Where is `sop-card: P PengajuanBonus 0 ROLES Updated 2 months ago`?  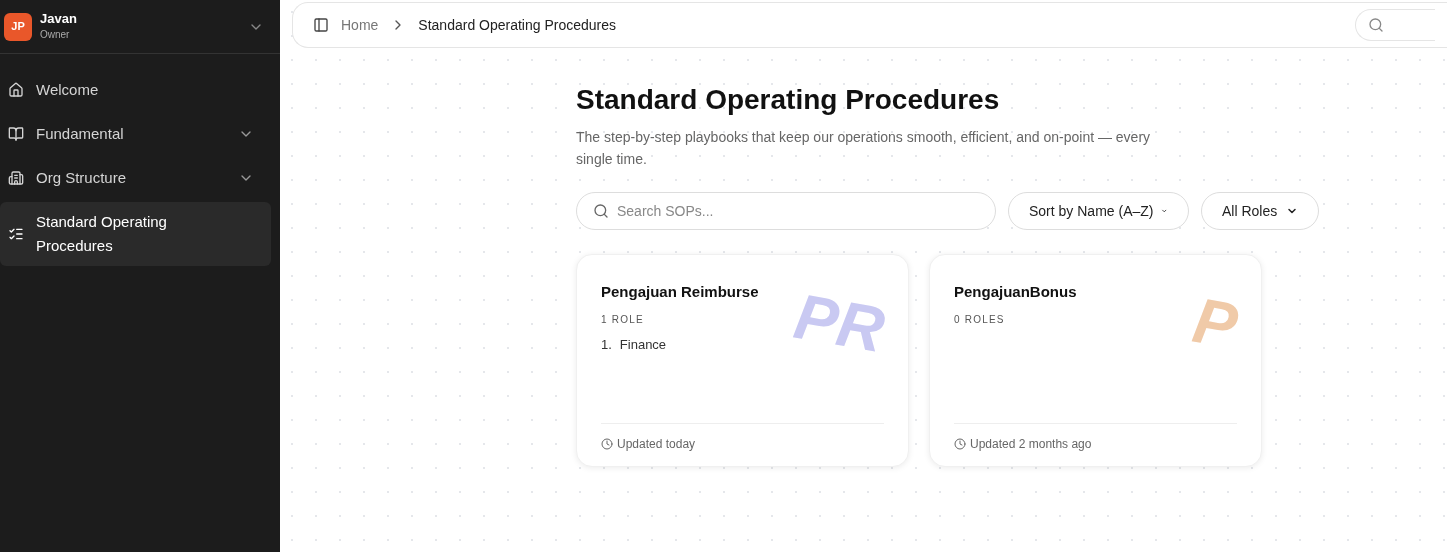
sop-card: P PengajuanBonus 0 ROLES Updated 2 months ago is located at coordinates (1095, 360).